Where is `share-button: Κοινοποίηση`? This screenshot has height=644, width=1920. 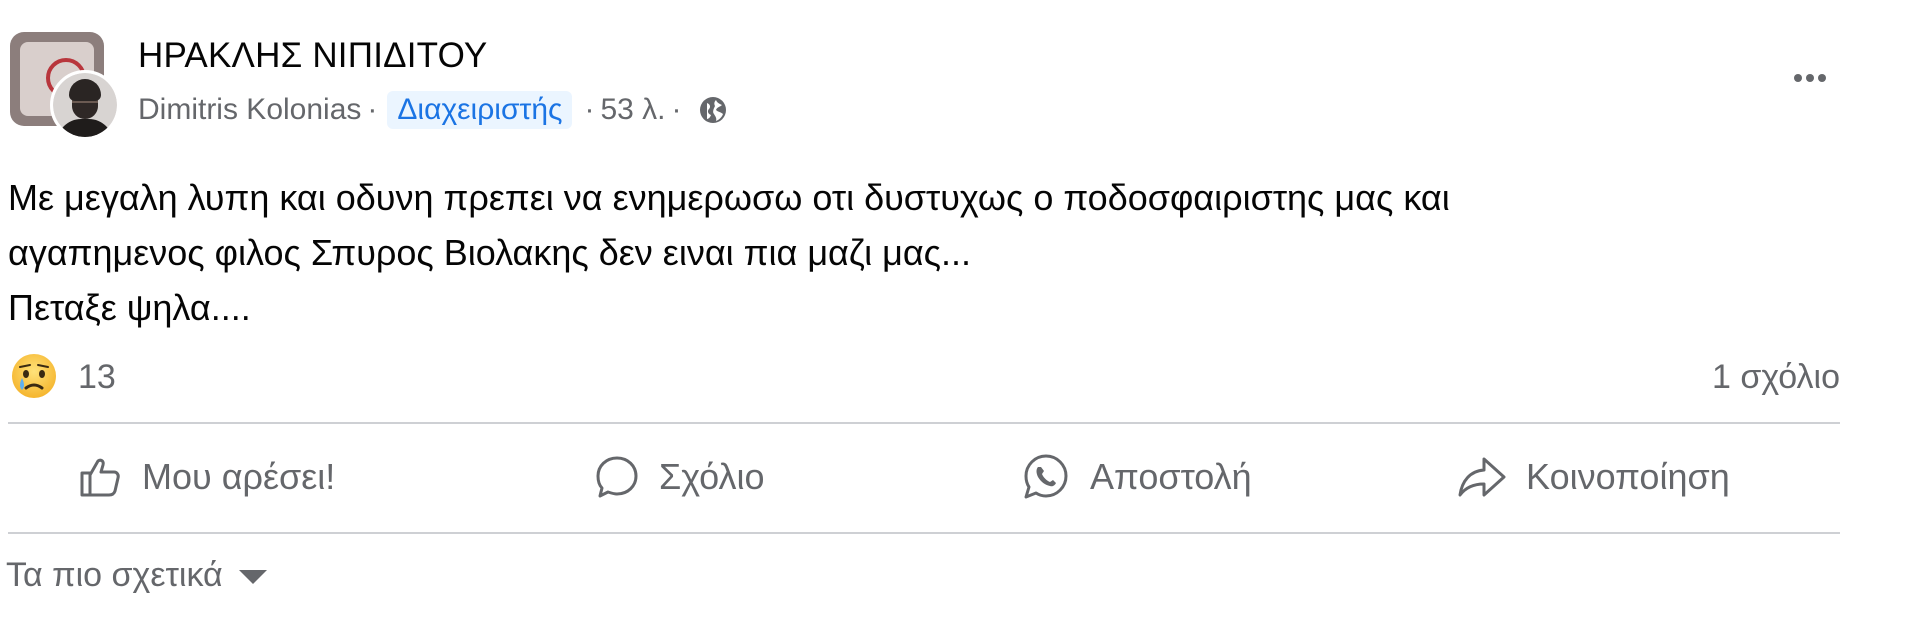
share-button: Κοινοποίηση is located at coordinates (1593, 477).